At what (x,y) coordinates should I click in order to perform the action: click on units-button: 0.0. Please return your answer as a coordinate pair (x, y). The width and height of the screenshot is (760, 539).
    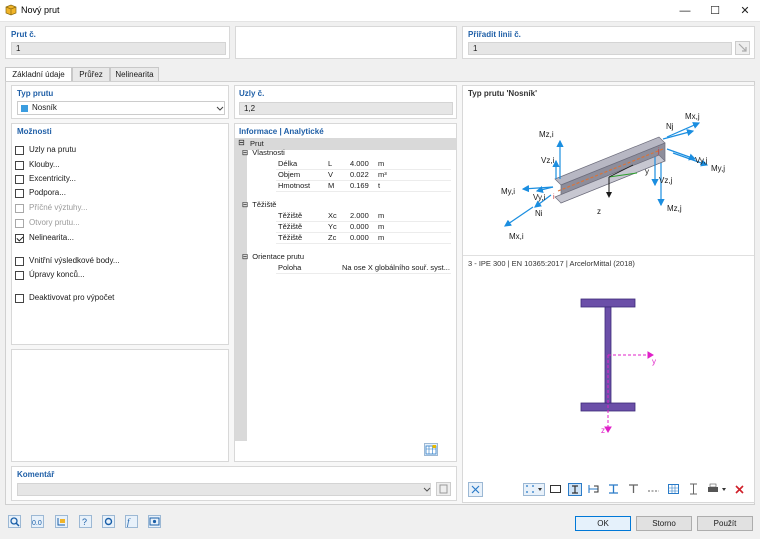
    Looking at the image, I should click on (37, 521).